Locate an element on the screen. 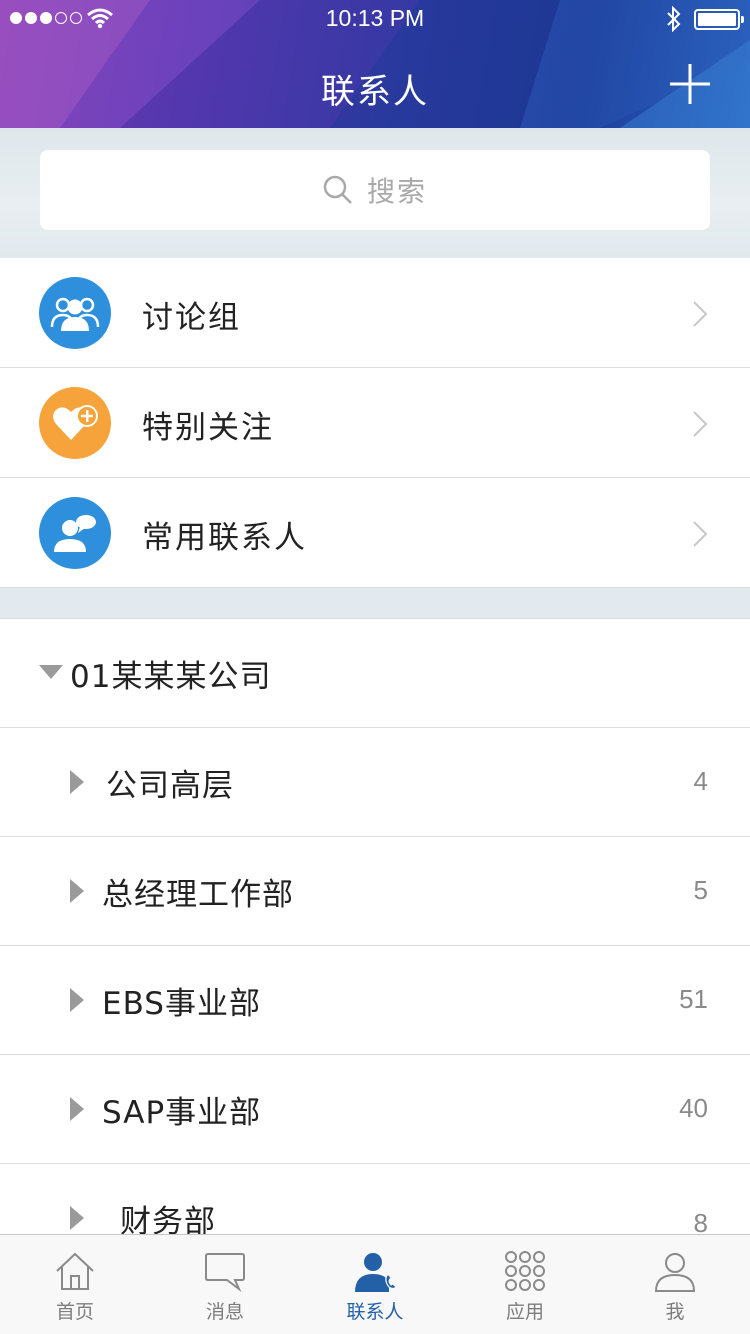 This screenshot has height=1334, width=750. bluetooth-icon is located at coordinates (674, 19).